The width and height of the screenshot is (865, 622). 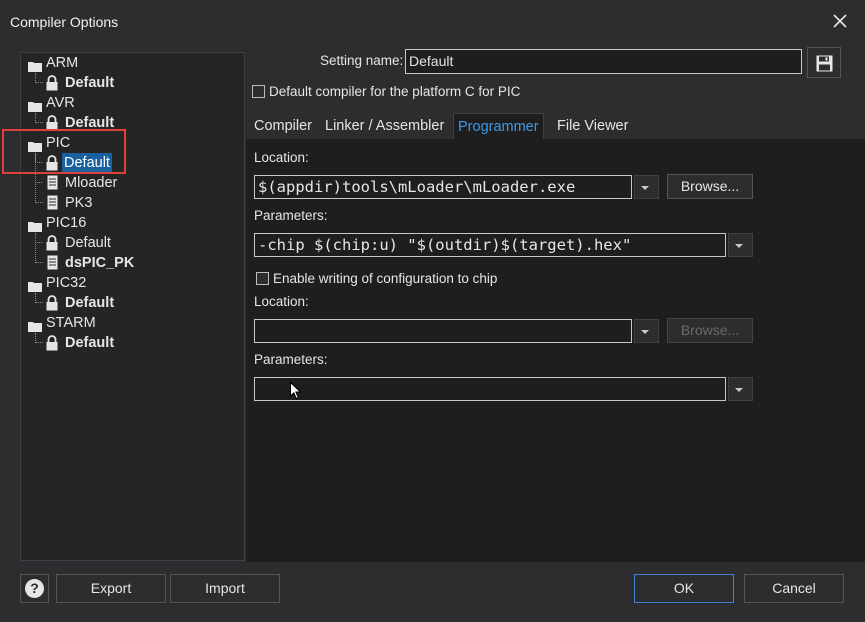 I want to click on setting-name-label: Setting name:, so click(x=362, y=60).